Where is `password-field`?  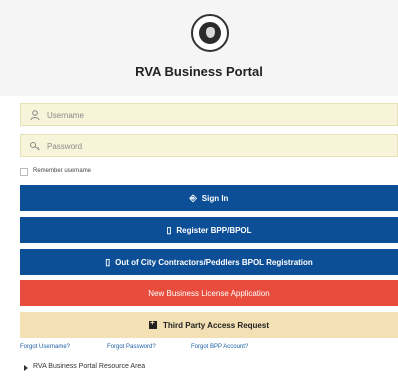
password-field is located at coordinates (209, 145).